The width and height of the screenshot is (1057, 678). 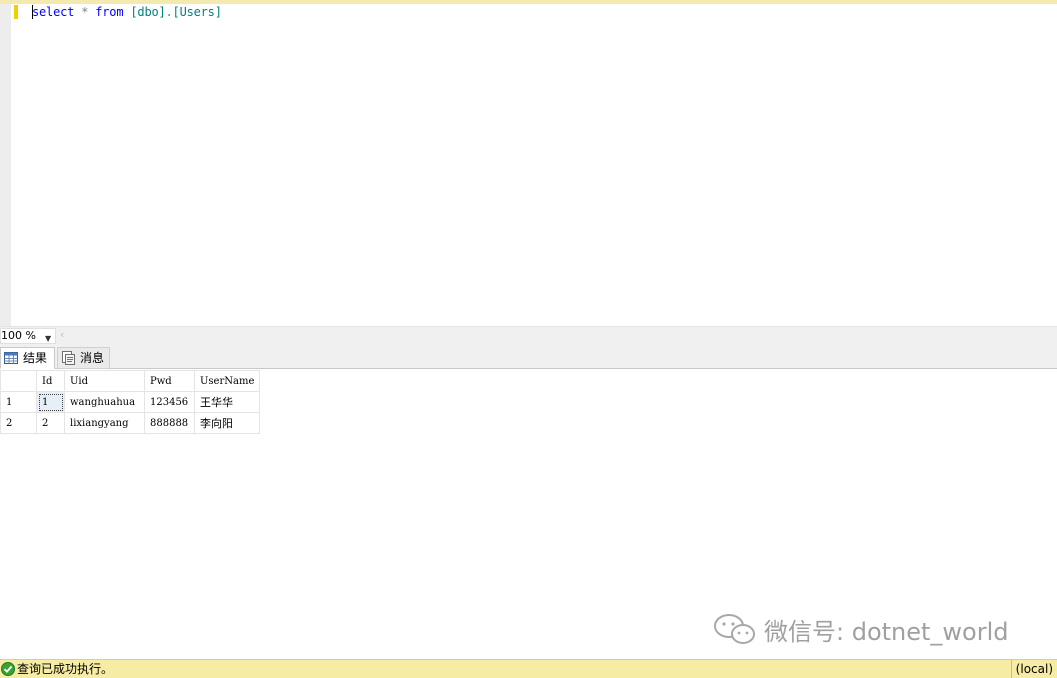 What do you see at coordinates (8, 669) in the screenshot?
I see `check-circle-icon` at bounding box center [8, 669].